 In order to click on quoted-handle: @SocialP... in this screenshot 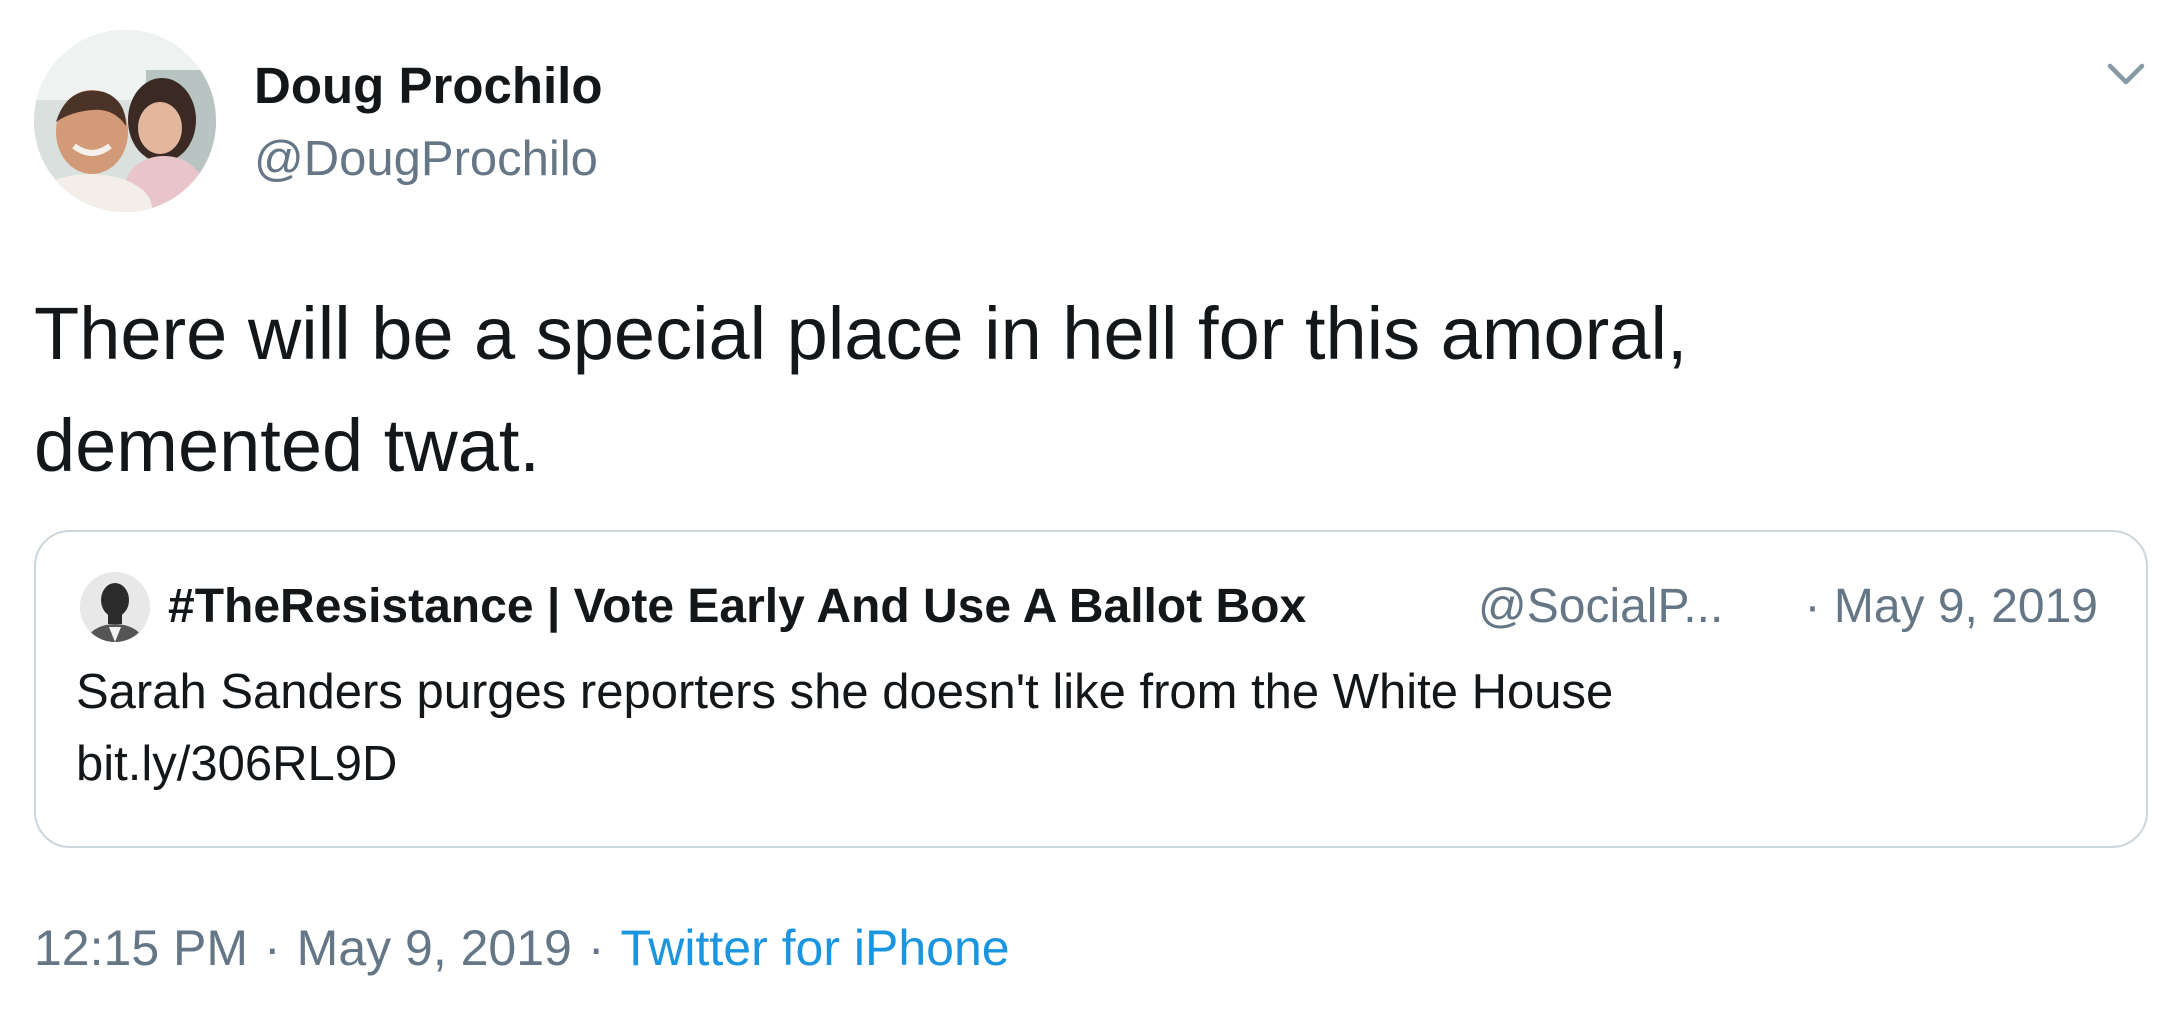, I will do `click(1600, 607)`.